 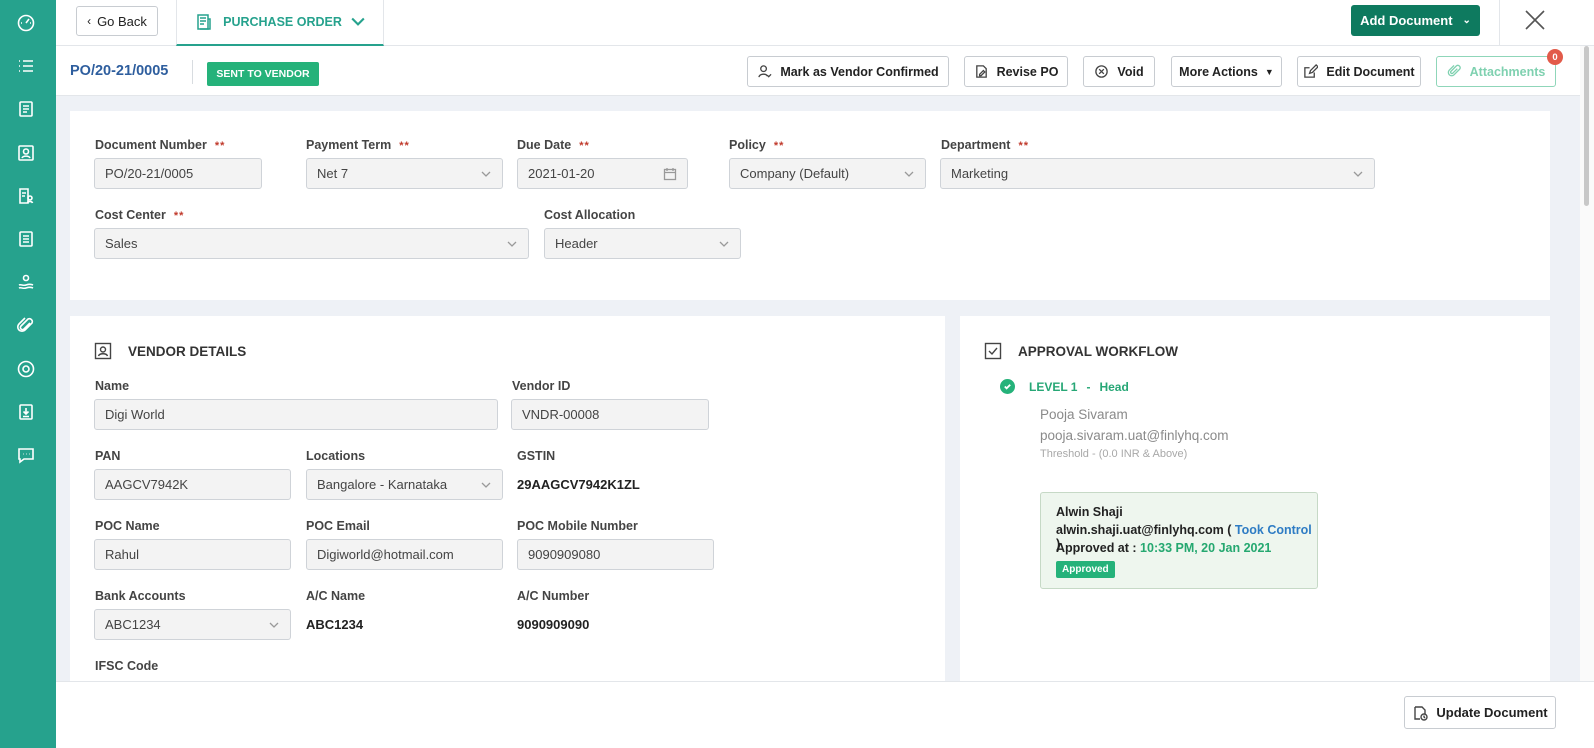 I want to click on approved-at-timestamp: 10:33 PM, 20 Jan 2021, so click(x=1206, y=548).